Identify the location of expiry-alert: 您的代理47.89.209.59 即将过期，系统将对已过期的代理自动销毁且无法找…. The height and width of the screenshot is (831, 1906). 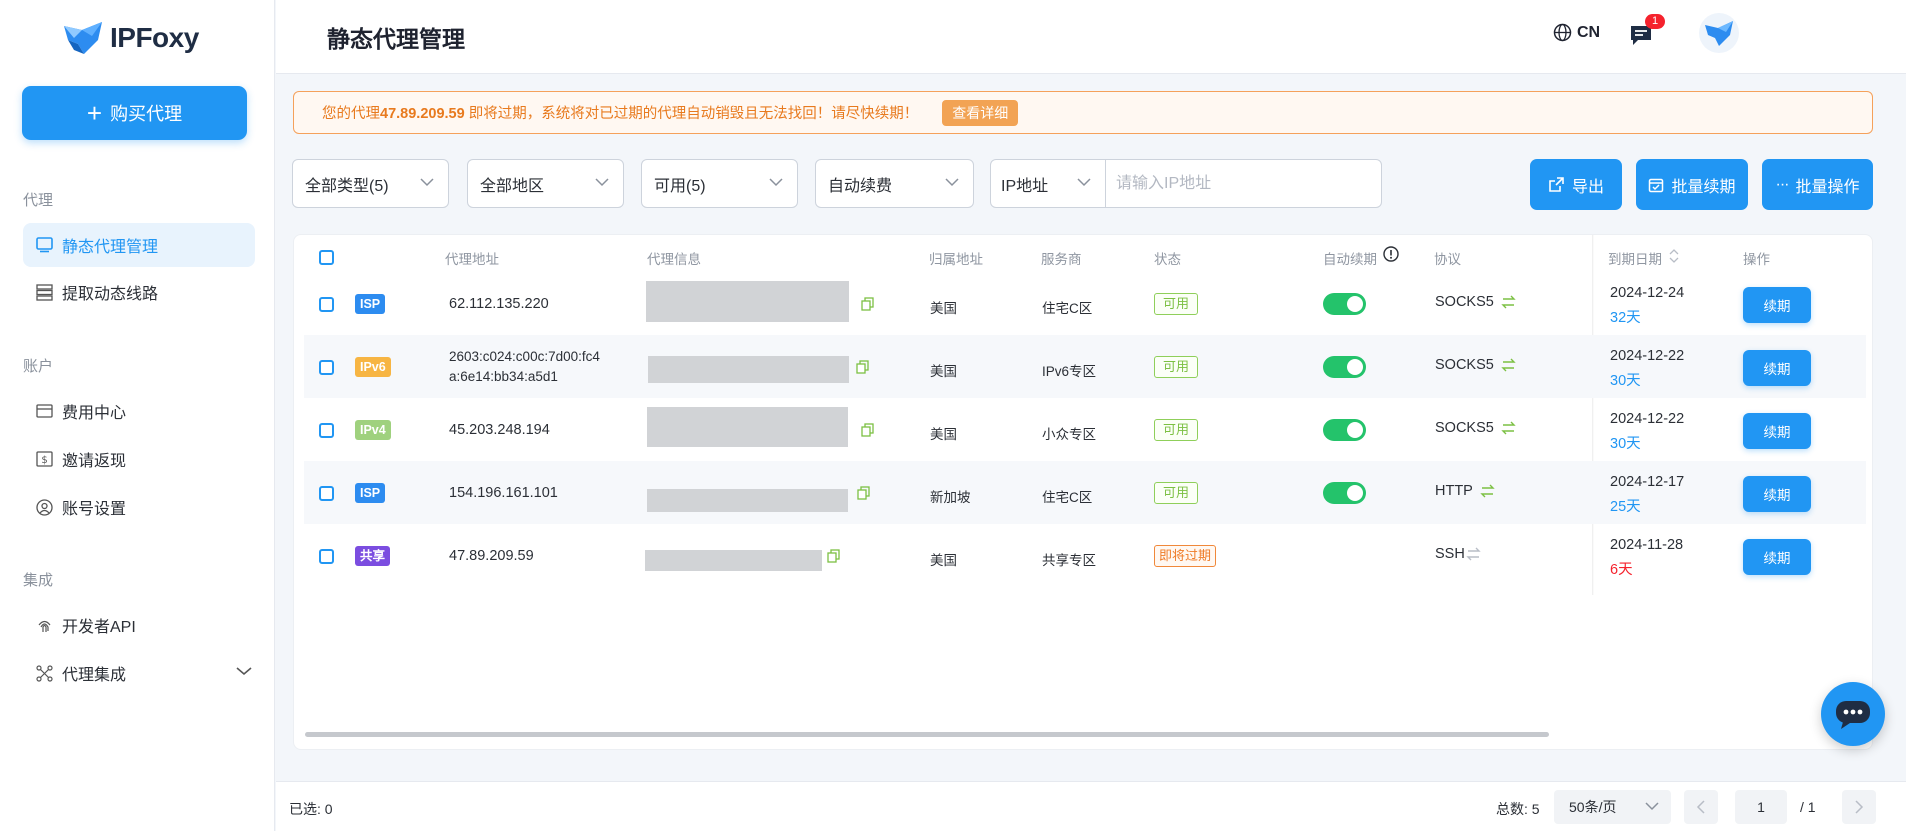
(1083, 112).